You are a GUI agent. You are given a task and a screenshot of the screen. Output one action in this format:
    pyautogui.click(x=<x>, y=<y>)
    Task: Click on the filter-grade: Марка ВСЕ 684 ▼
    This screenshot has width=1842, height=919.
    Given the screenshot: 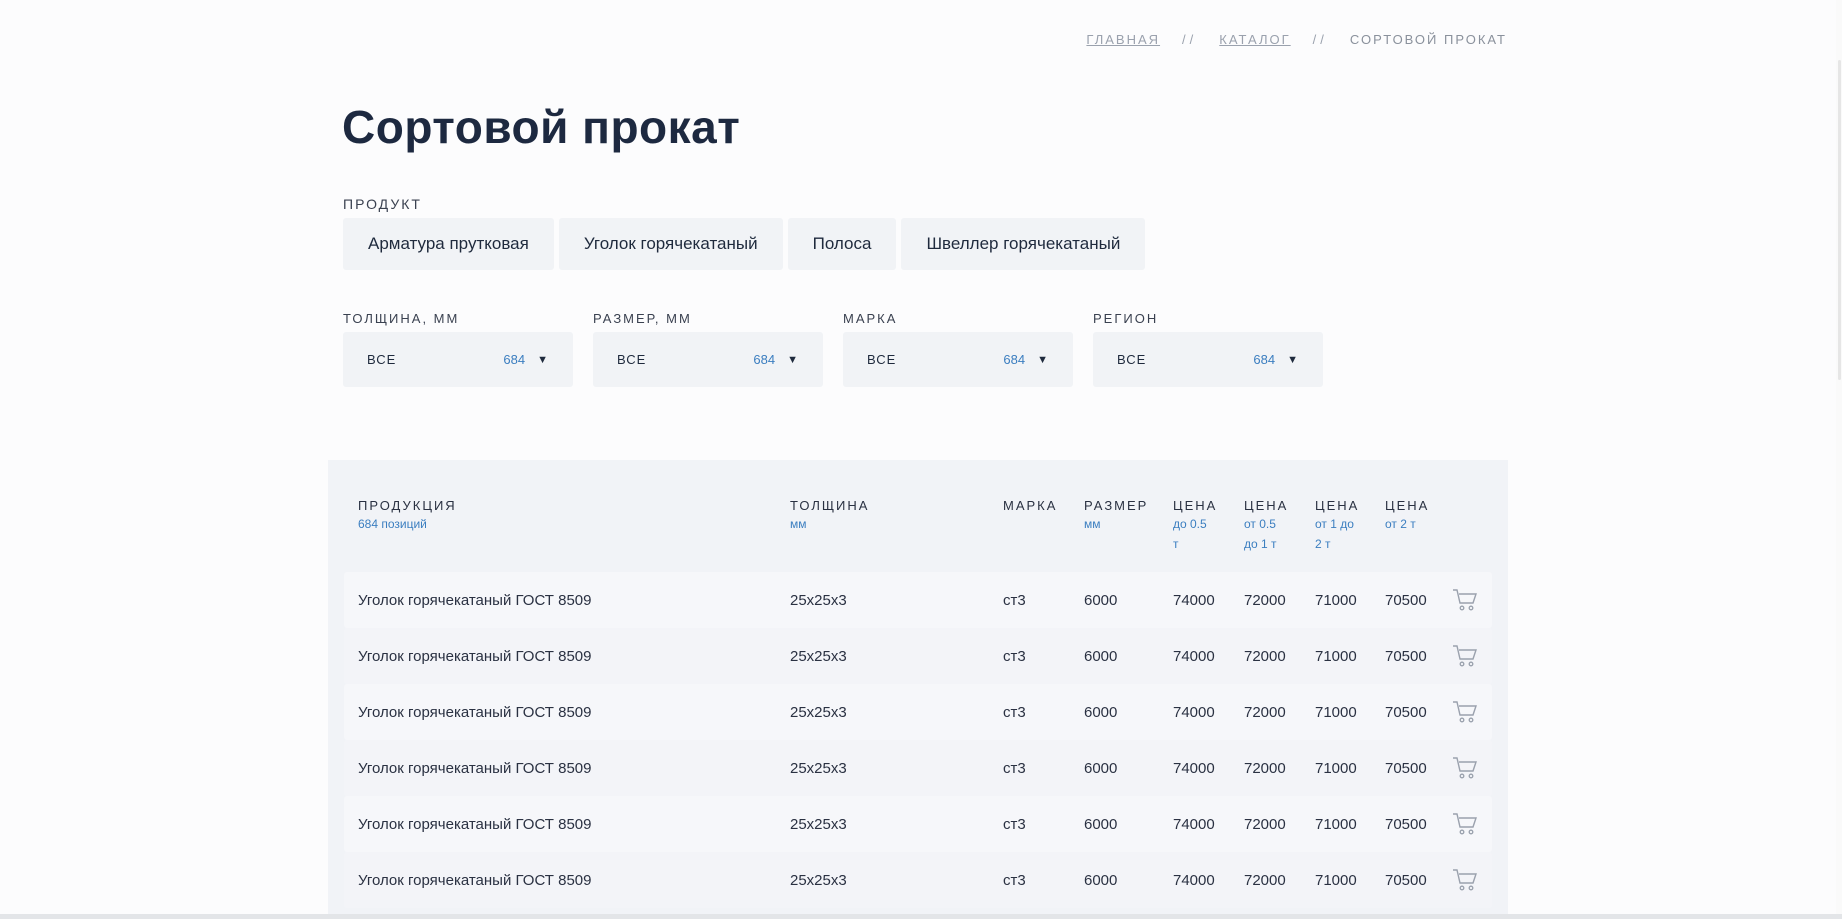 What is the action you would take?
    pyautogui.click(x=958, y=349)
    